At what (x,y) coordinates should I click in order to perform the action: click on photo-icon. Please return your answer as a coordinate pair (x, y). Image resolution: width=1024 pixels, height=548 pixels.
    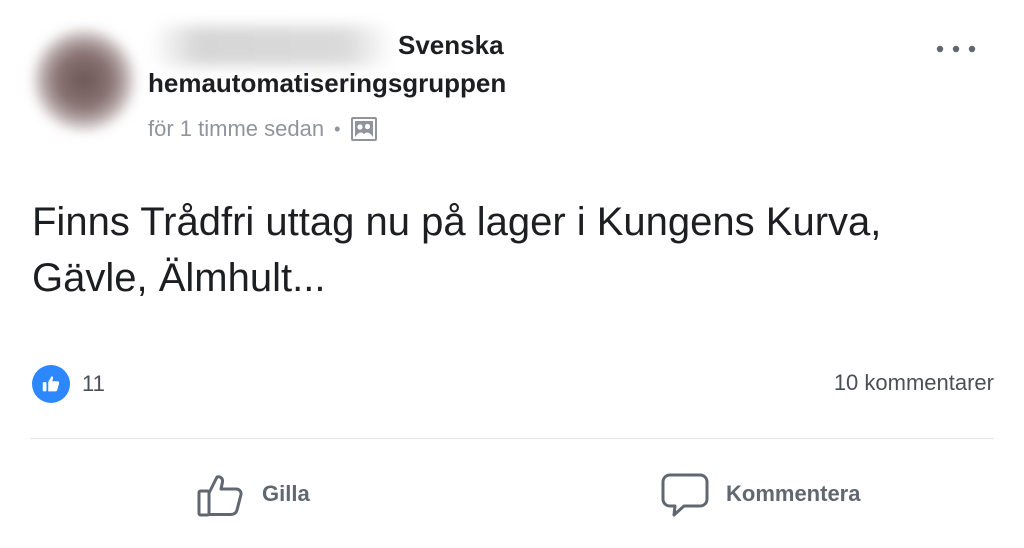
    Looking at the image, I should click on (364, 129).